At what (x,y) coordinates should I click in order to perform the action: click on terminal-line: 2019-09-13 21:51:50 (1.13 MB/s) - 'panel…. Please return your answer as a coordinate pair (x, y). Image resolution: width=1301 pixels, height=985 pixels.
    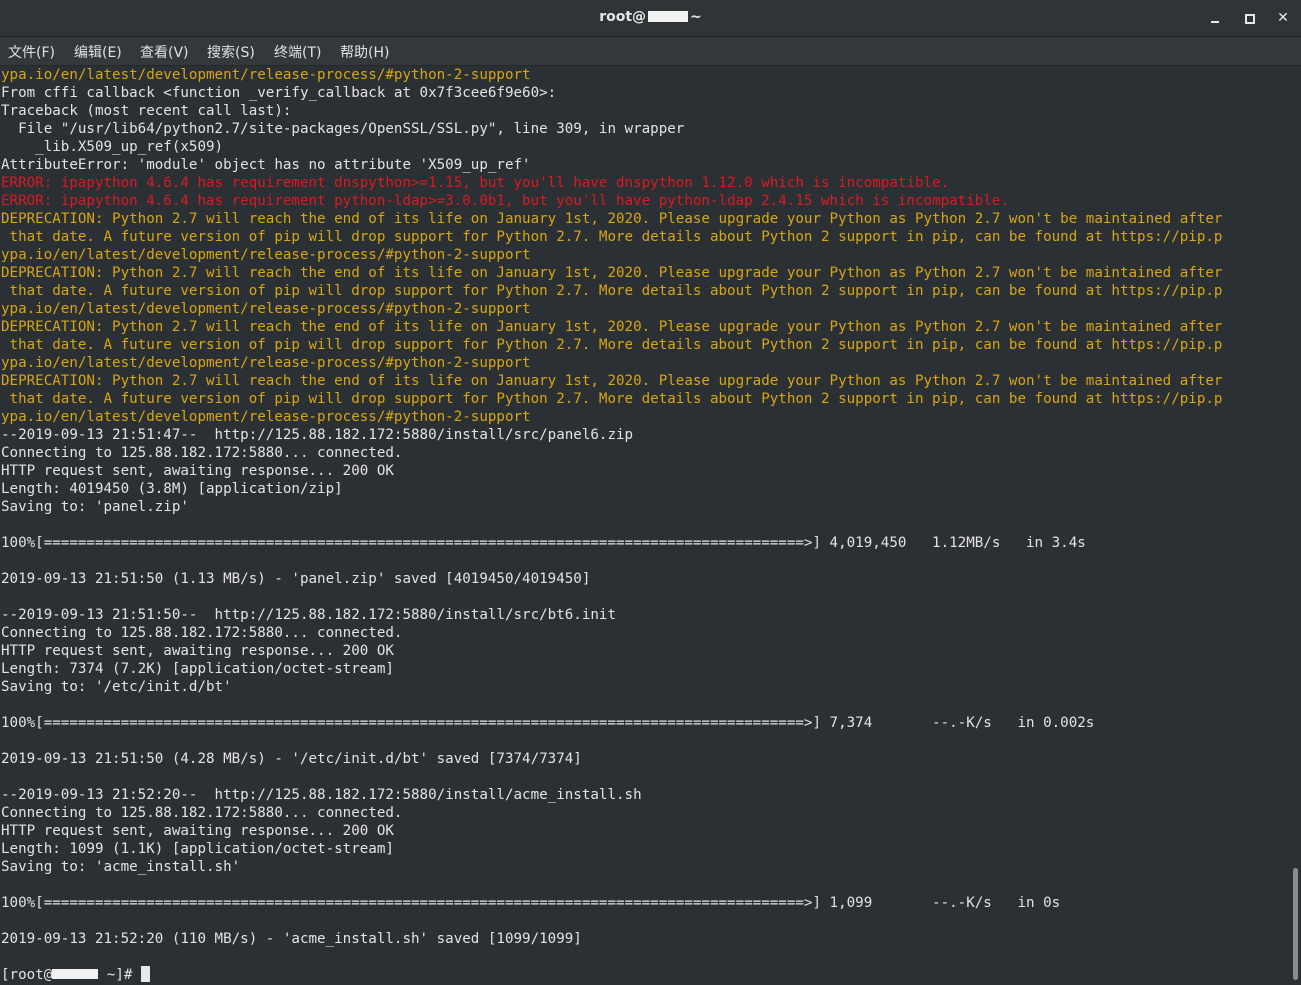
    Looking at the image, I should click on (296, 579).